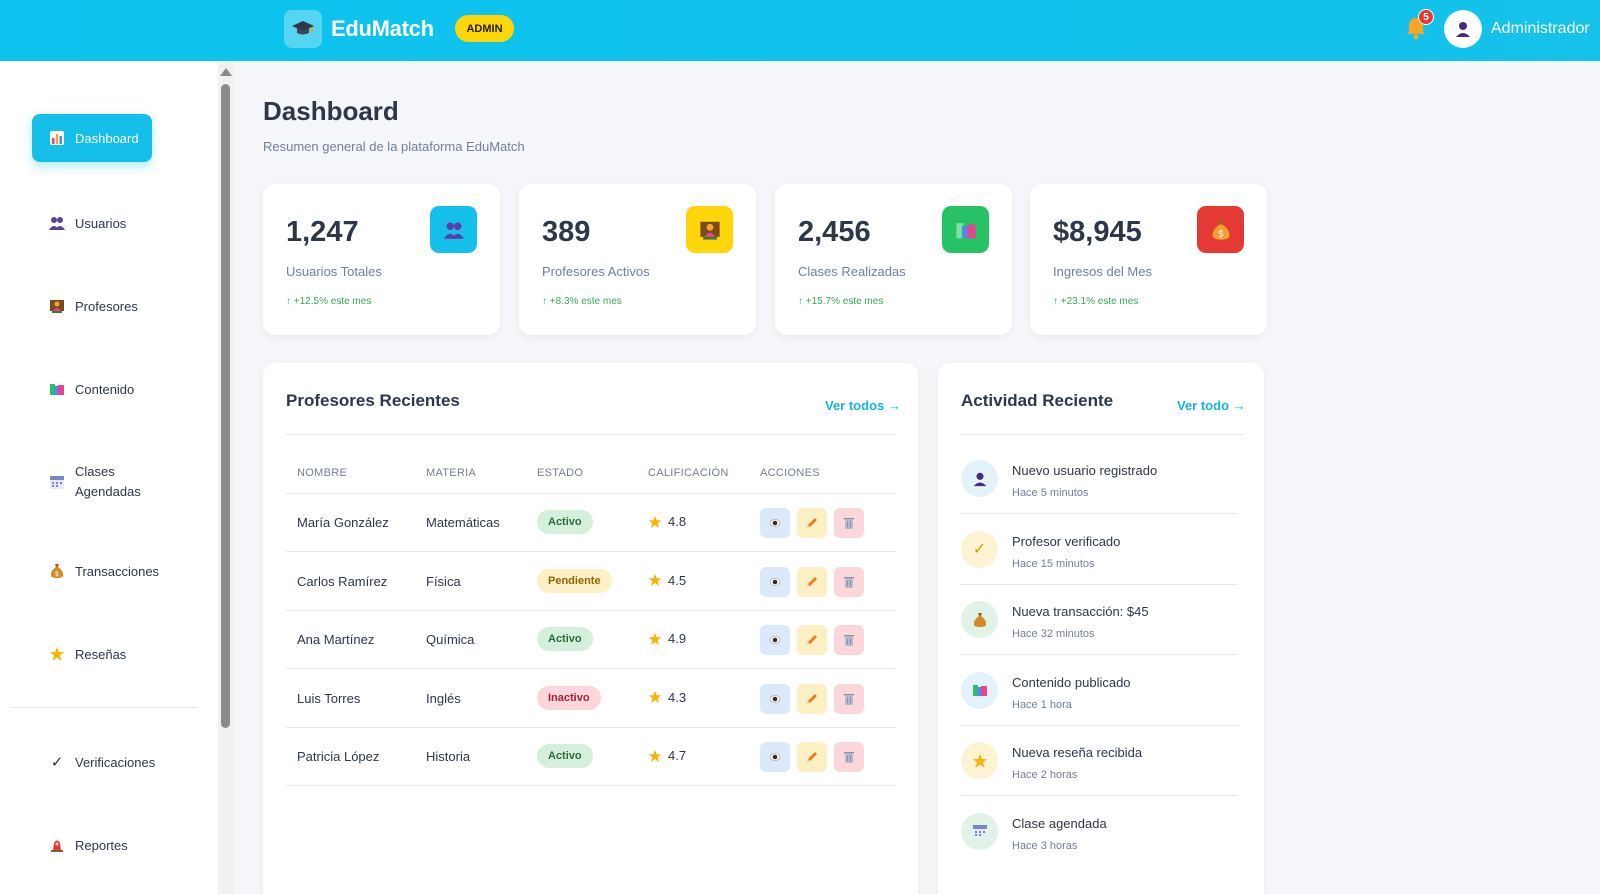 The image size is (1600, 894). I want to click on sidebar-item-resenas: Reseñas, so click(92, 654).